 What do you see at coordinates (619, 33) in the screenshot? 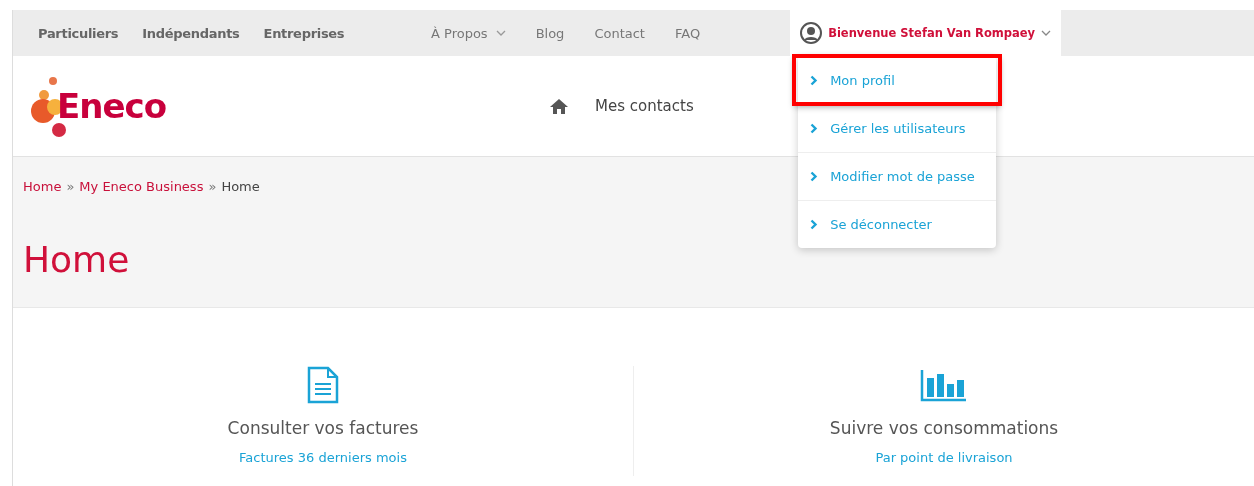
I see `nav-link: Contact` at bounding box center [619, 33].